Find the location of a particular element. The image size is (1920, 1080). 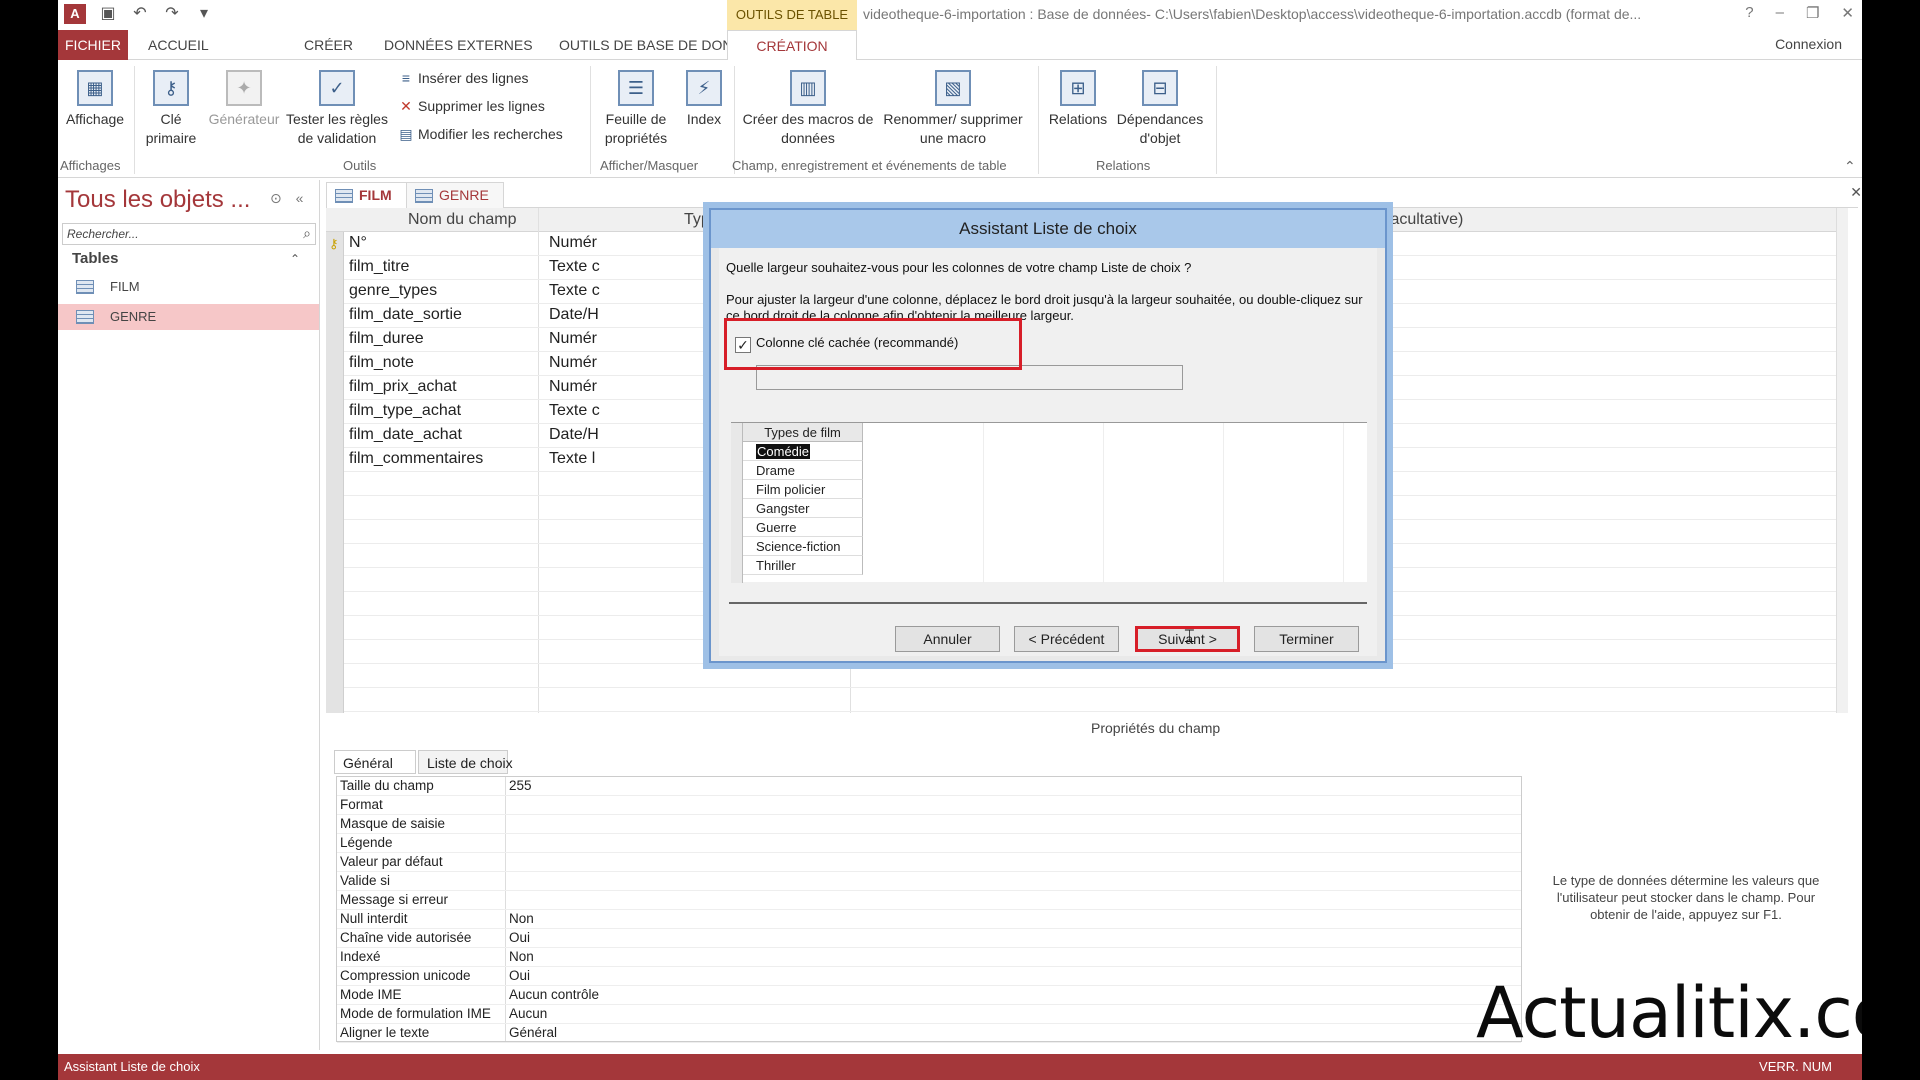

field-name-cell: film_commentaires is located at coordinates (416, 459).